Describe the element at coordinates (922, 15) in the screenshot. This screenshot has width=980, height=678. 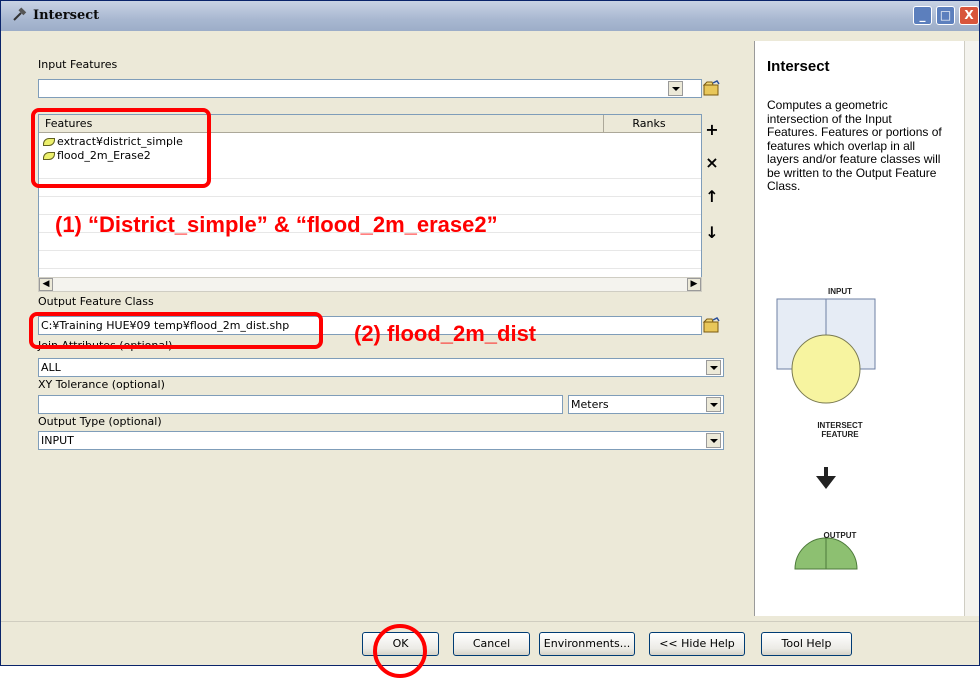
I see `minimize-button: _` at that location.